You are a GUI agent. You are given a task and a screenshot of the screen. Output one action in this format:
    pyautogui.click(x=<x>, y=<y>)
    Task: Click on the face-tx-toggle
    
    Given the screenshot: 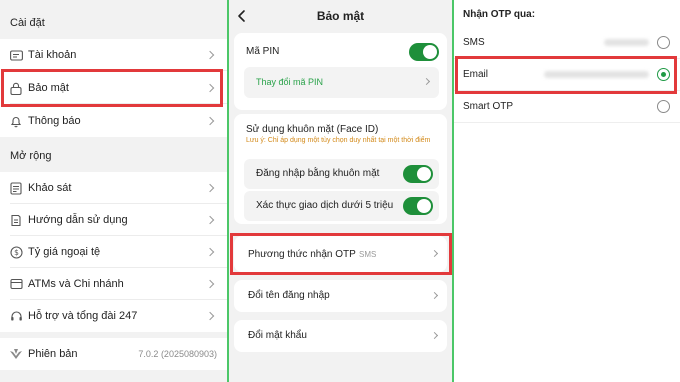 What is the action you would take?
    pyautogui.click(x=418, y=206)
    